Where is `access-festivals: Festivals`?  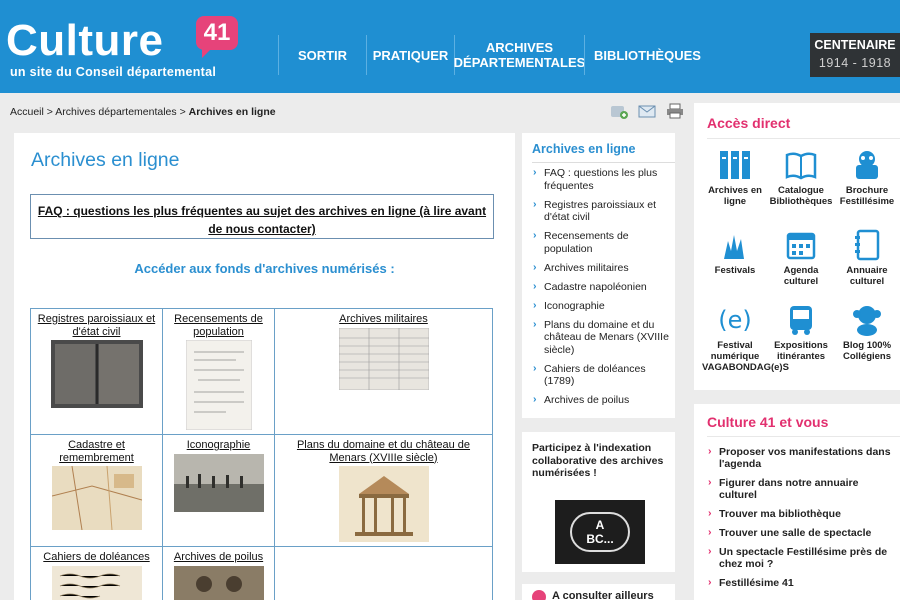 access-festivals: Festivals is located at coordinates (735, 251).